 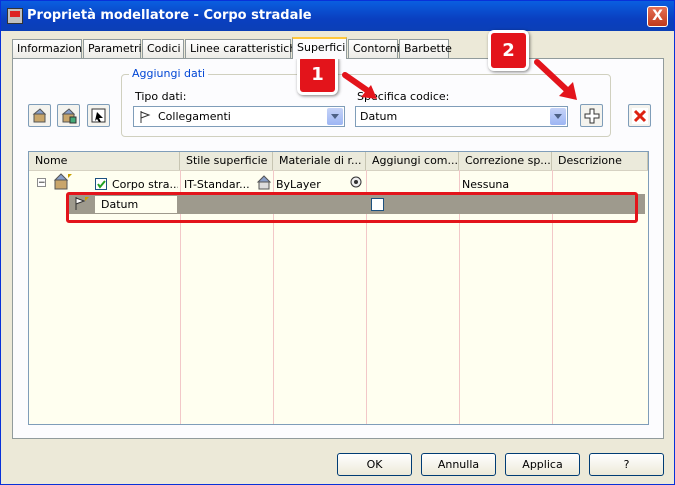 I want to click on add-button, so click(x=591, y=115).